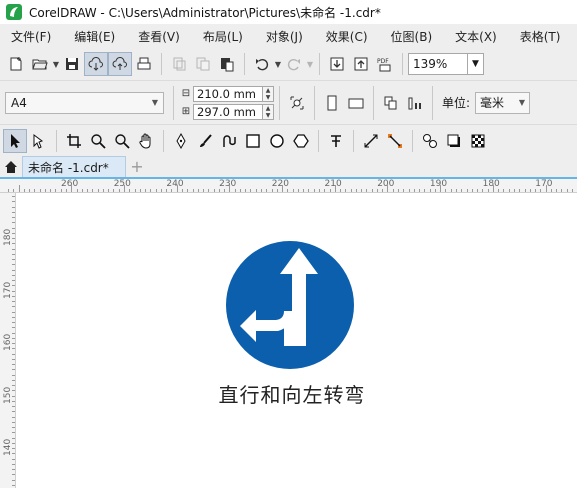 The image size is (577, 488). Describe the element at coordinates (228, 93) in the screenshot. I see `page-width-input: 210.0 mm` at that location.